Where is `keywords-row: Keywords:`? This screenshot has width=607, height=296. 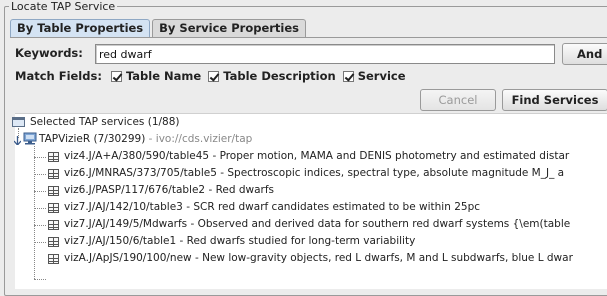
keywords-row: Keywords: is located at coordinates (49, 53).